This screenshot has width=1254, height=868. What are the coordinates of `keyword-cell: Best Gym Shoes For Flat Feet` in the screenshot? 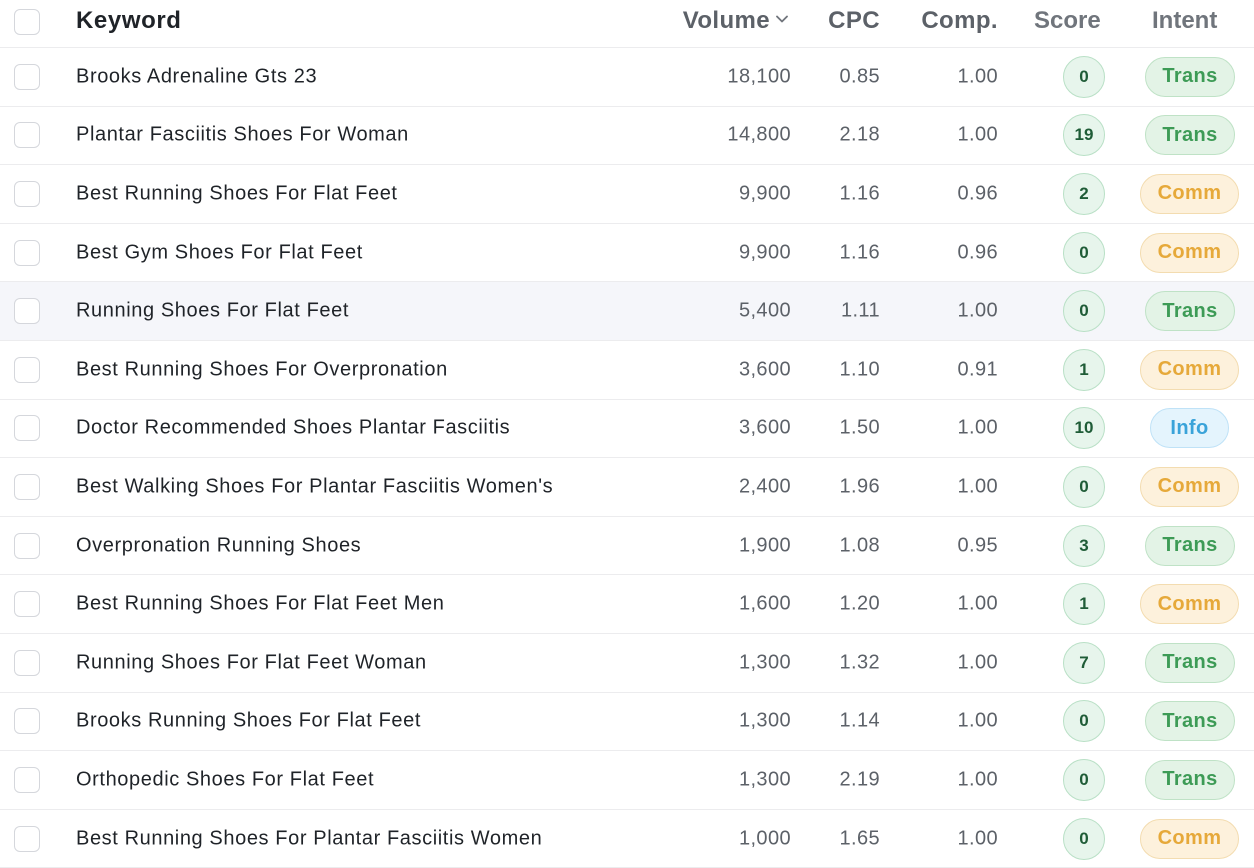 It's located at (219, 252).